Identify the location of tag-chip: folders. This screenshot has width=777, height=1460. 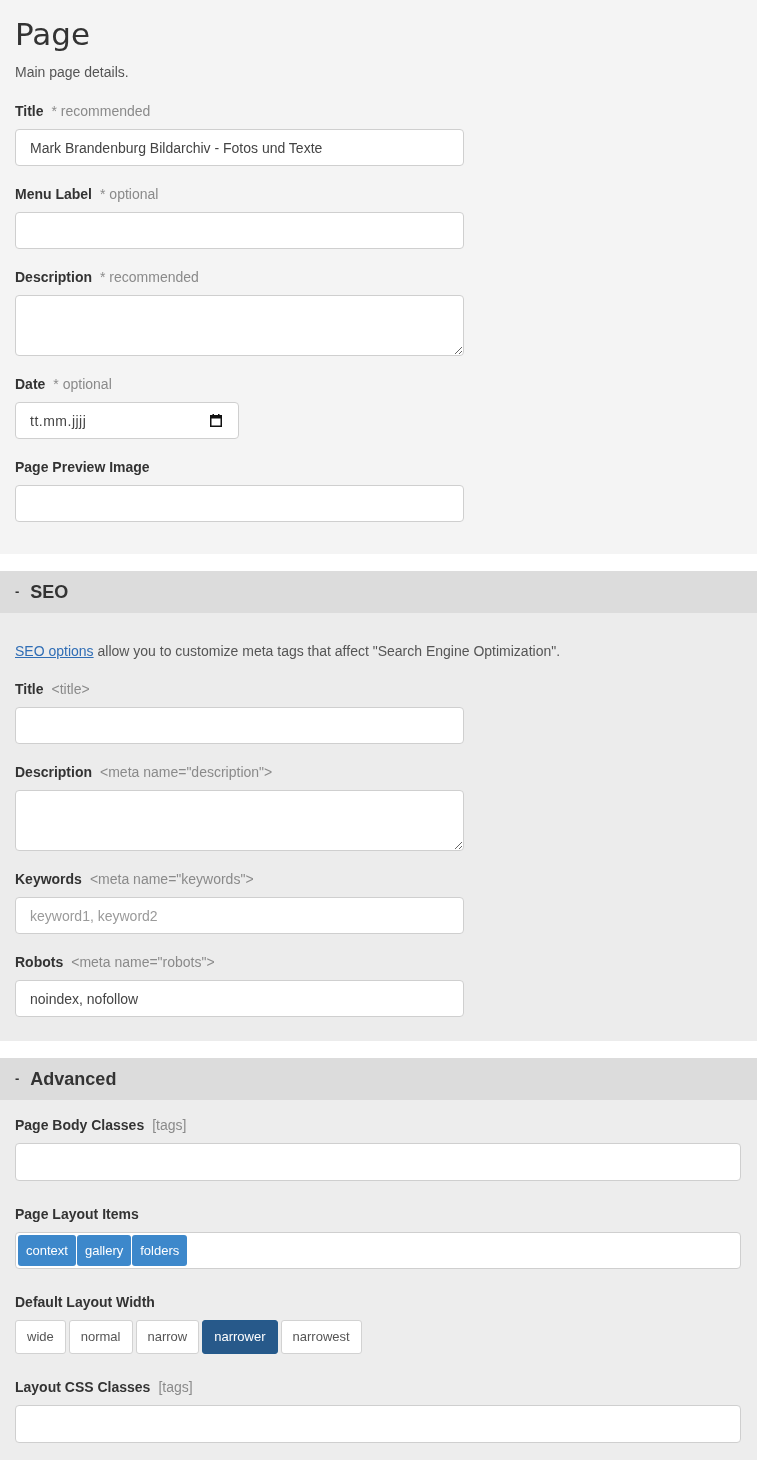
(160, 1250).